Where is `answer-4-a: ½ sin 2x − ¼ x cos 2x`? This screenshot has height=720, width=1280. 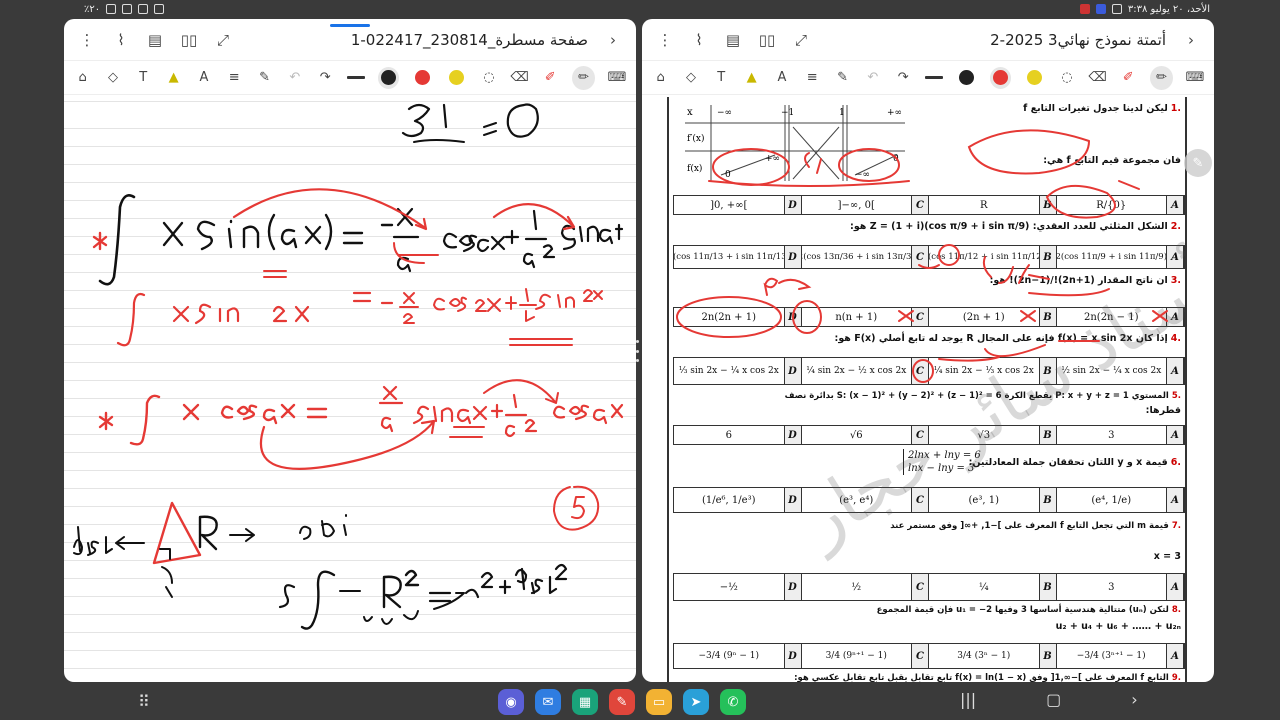 answer-4-a: ½ sin 2x − ¼ x cos 2x is located at coordinates (1112, 371).